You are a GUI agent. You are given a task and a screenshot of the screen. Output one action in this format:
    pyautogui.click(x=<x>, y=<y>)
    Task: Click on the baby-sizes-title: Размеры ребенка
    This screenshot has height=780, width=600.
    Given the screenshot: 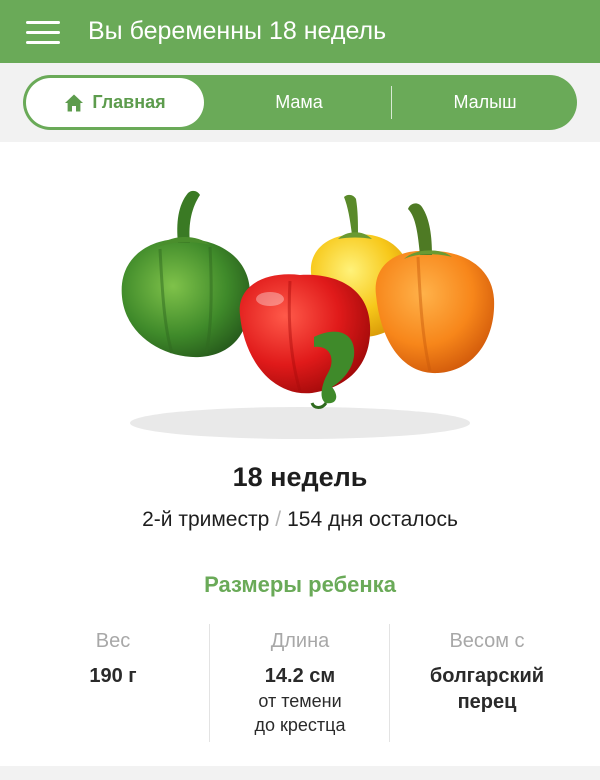 What is the action you would take?
    pyautogui.click(x=300, y=584)
    